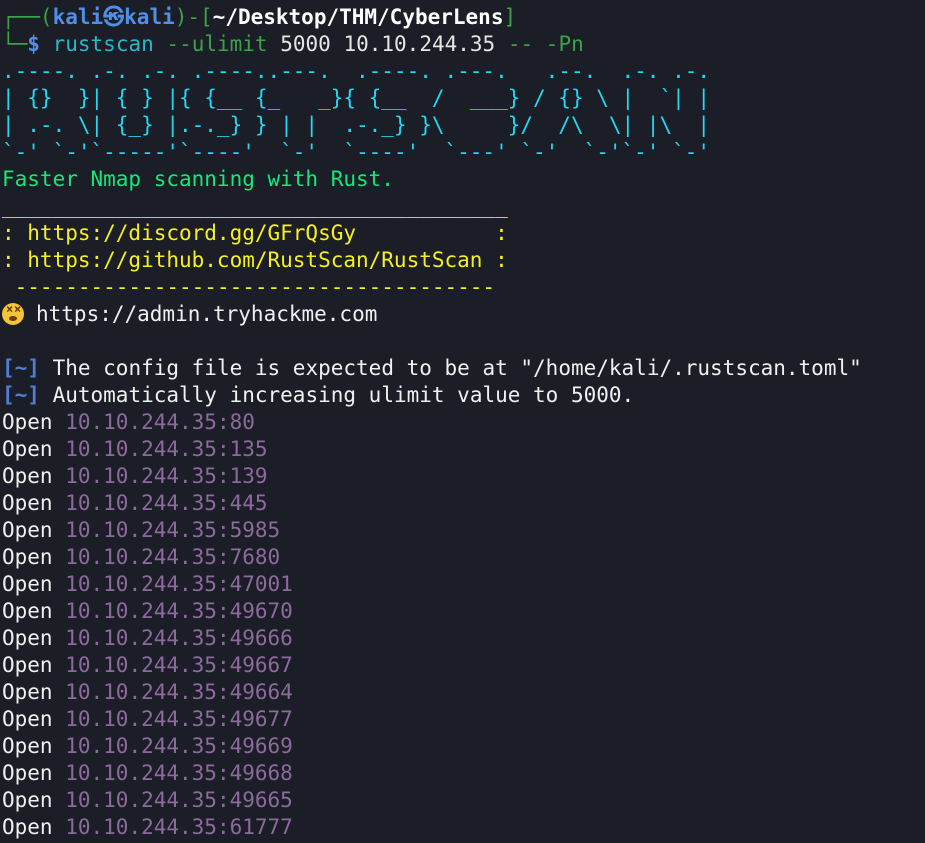  What do you see at coordinates (462, 719) in the screenshot?
I see `open-port-line: Open 10.10.244.35:49677` at bounding box center [462, 719].